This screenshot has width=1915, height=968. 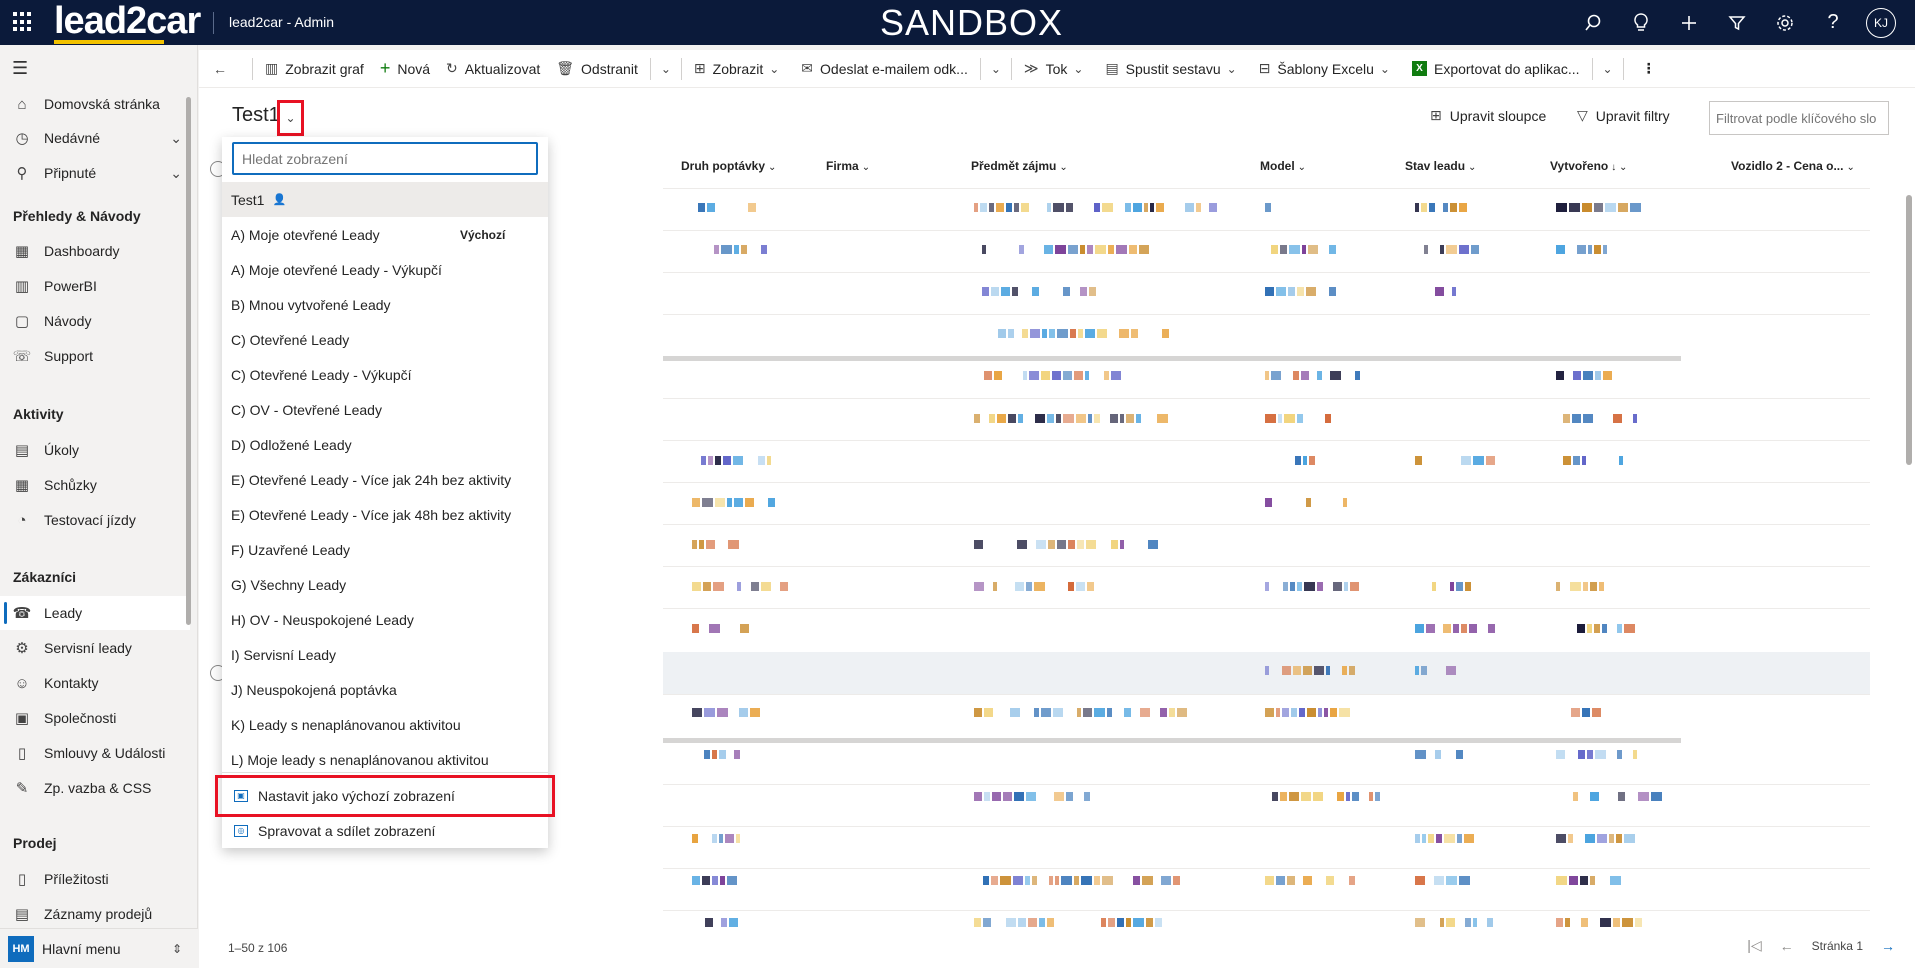 I want to click on nav-item-tasks: ▤ Úkoly, so click(x=95, y=450).